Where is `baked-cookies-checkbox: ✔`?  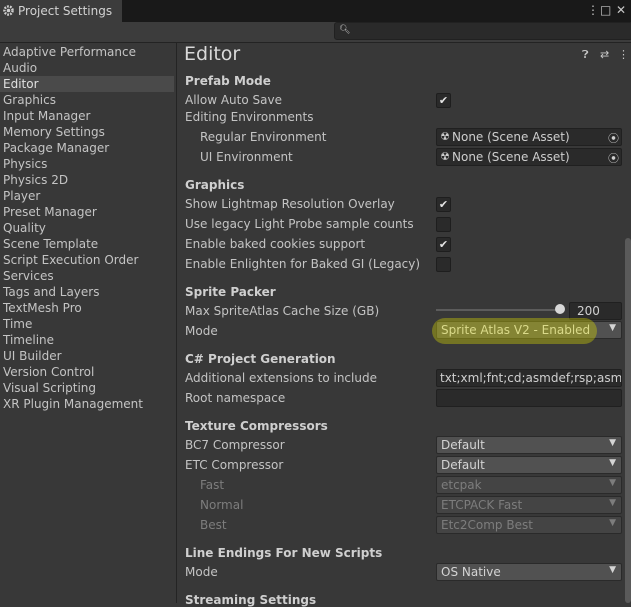
baked-cookies-checkbox: ✔ is located at coordinates (443, 244).